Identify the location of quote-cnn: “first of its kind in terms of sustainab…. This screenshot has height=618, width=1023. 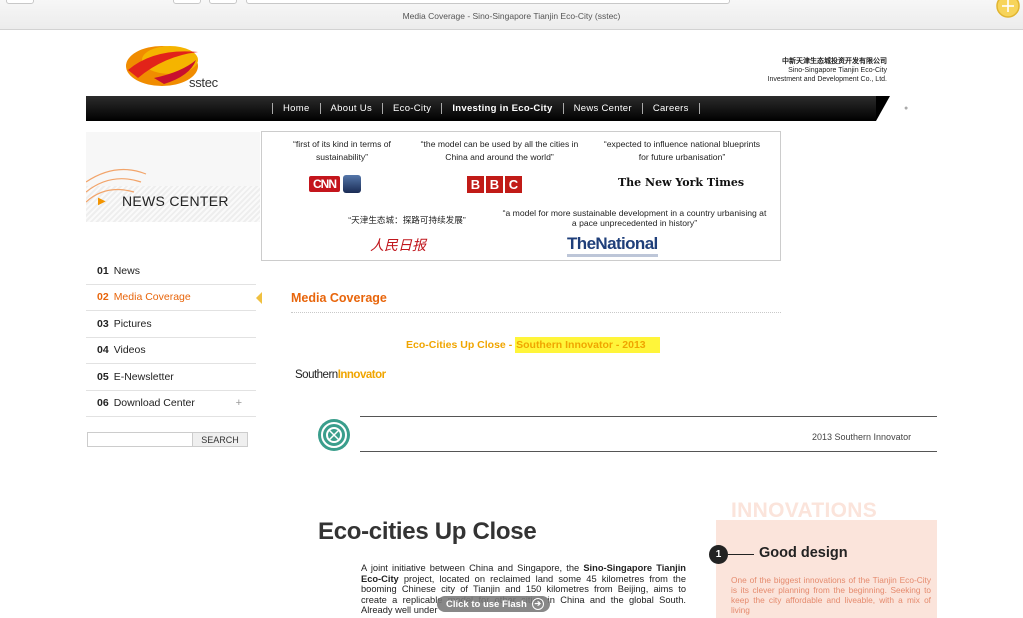
(342, 150).